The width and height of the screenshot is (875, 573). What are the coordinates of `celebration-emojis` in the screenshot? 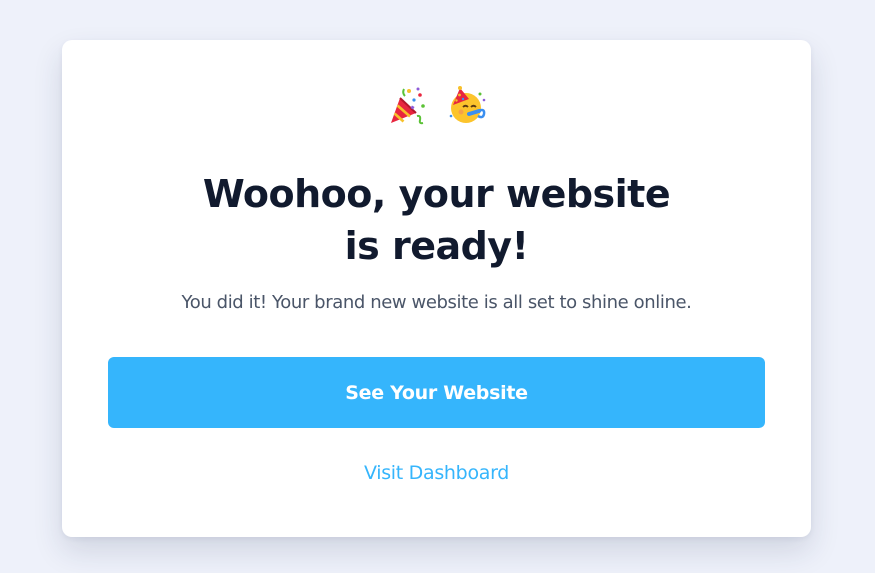 It's located at (436, 106).